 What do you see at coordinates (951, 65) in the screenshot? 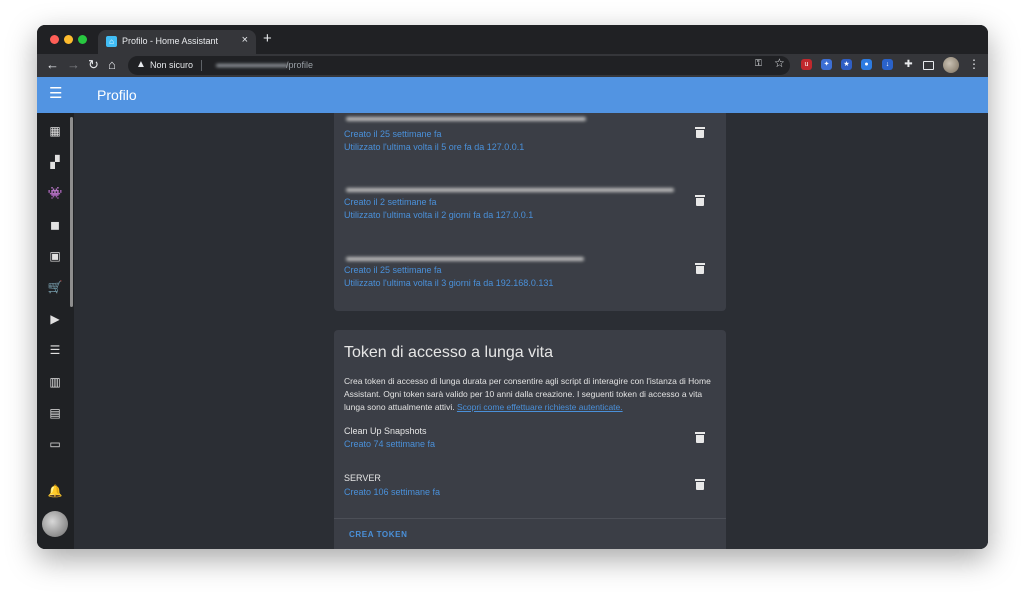
I see `browser-profile-avatar` at bounding box center [951, 65].